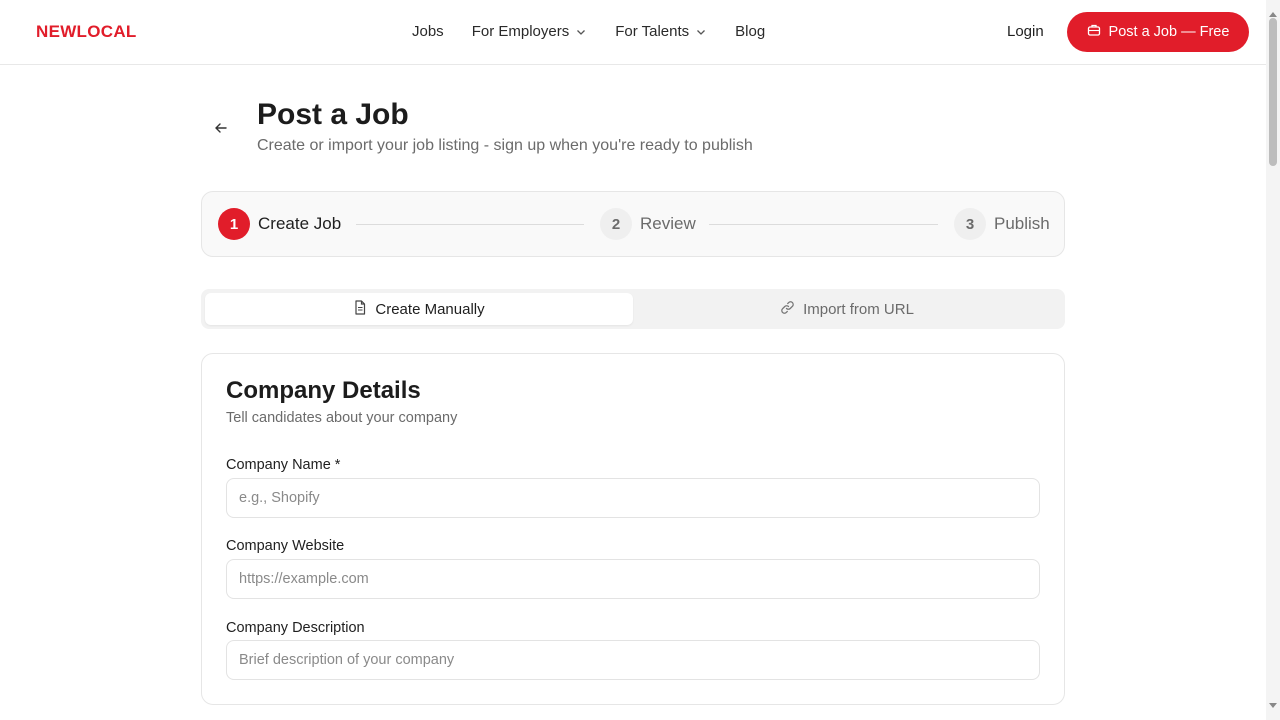  Describe the element at coordinates (520, 31) in the screenshot. I see `nav-item-label: For Employers` at that location.